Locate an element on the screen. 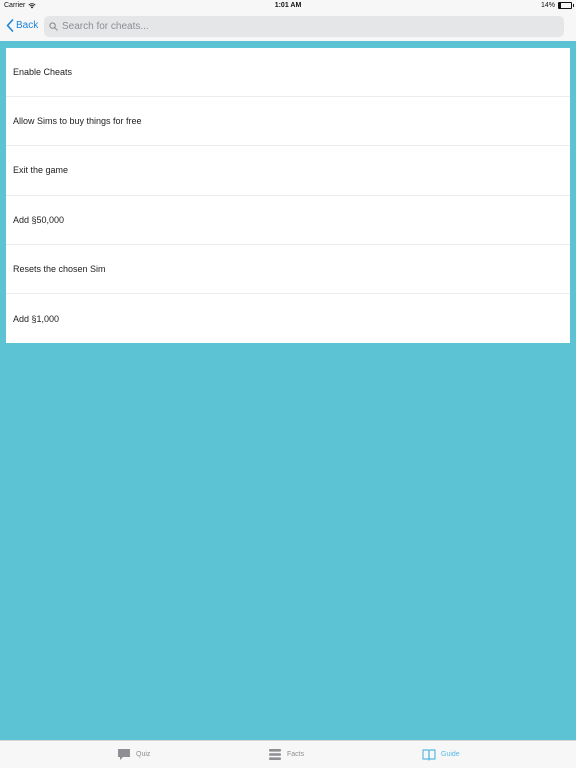  list-item: Exit the game is located at coordinates (288, 171).